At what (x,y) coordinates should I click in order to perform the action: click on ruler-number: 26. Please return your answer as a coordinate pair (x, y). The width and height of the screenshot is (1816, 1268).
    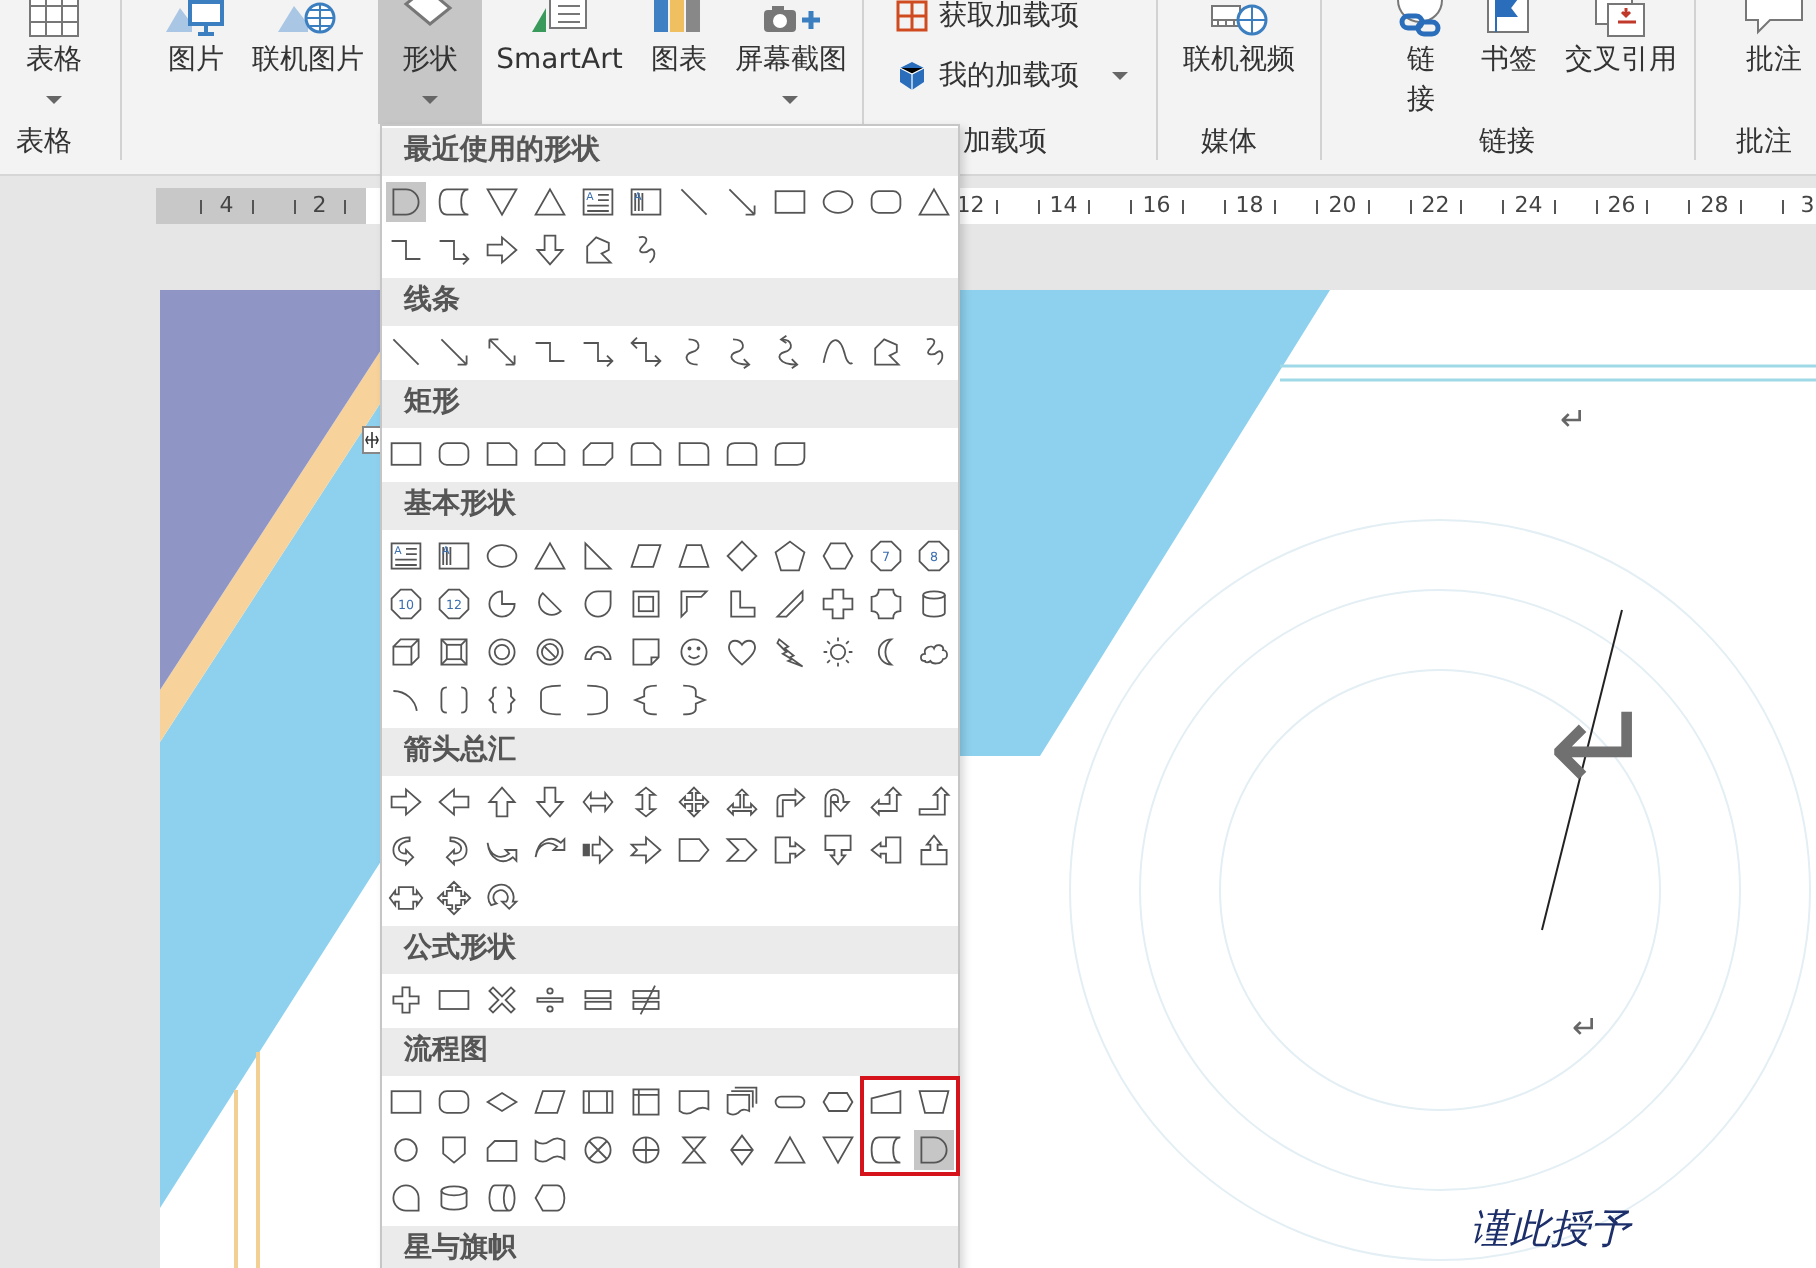
    Looking at the image, I should click on (1621, 206).